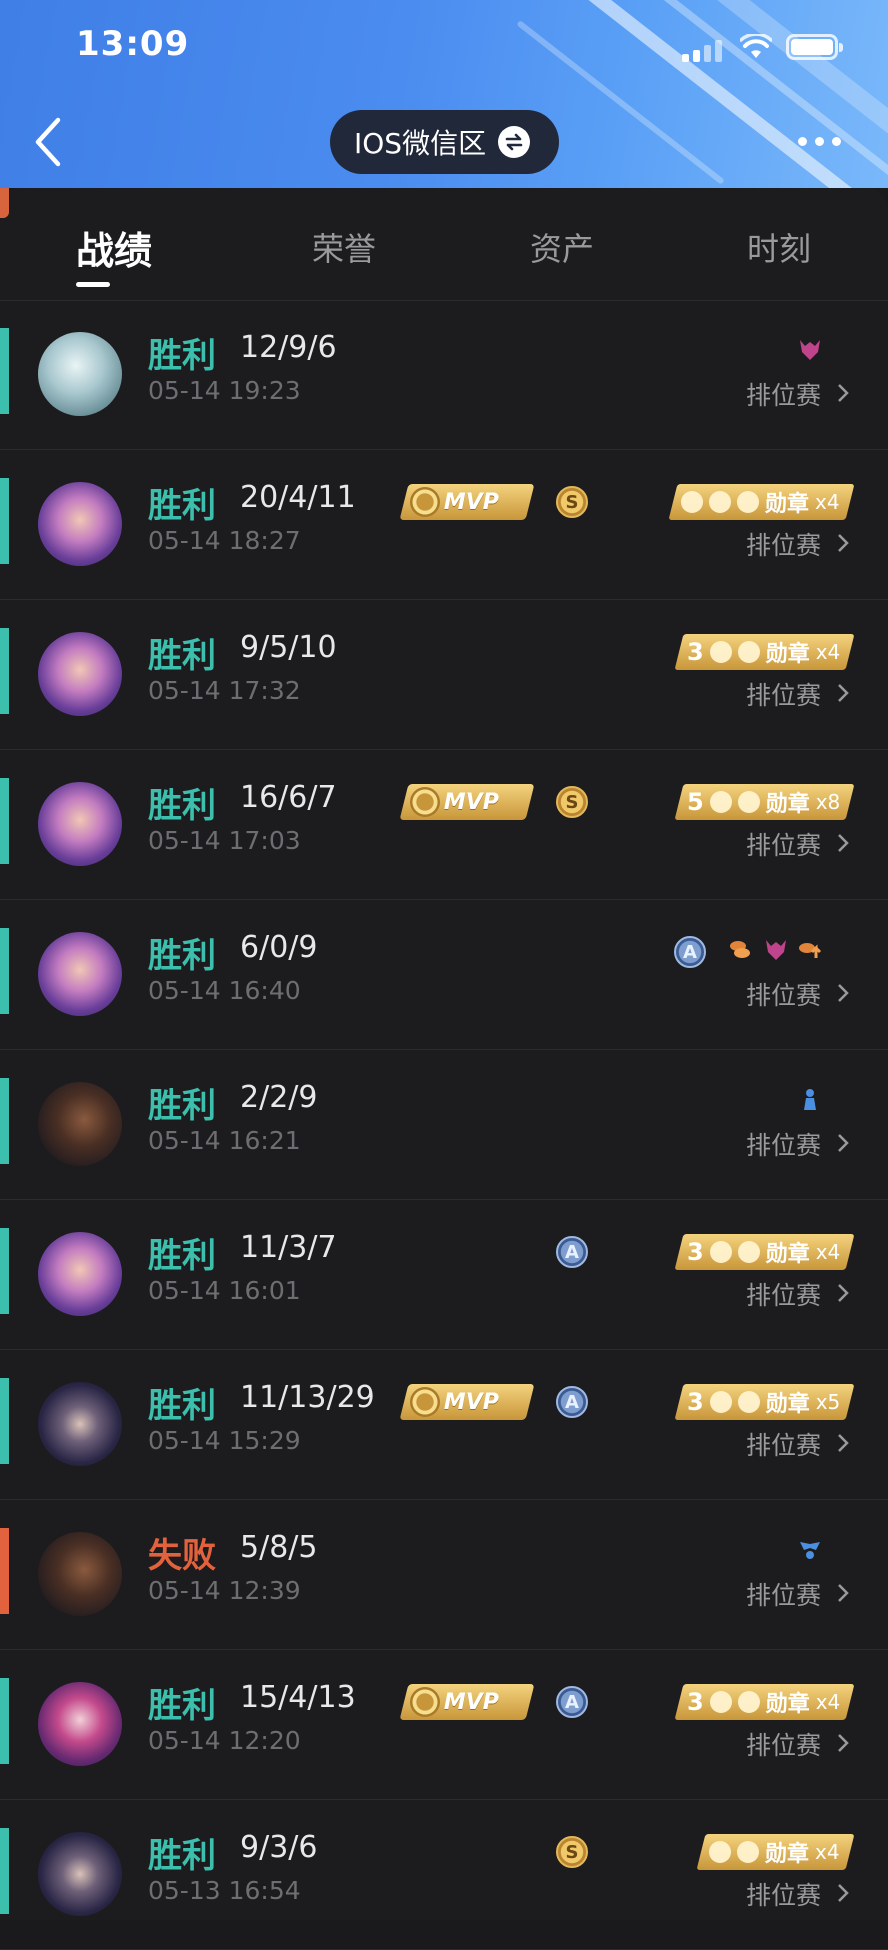  I want to click on match-time: 05-14 16:21, so click(224, 1140).